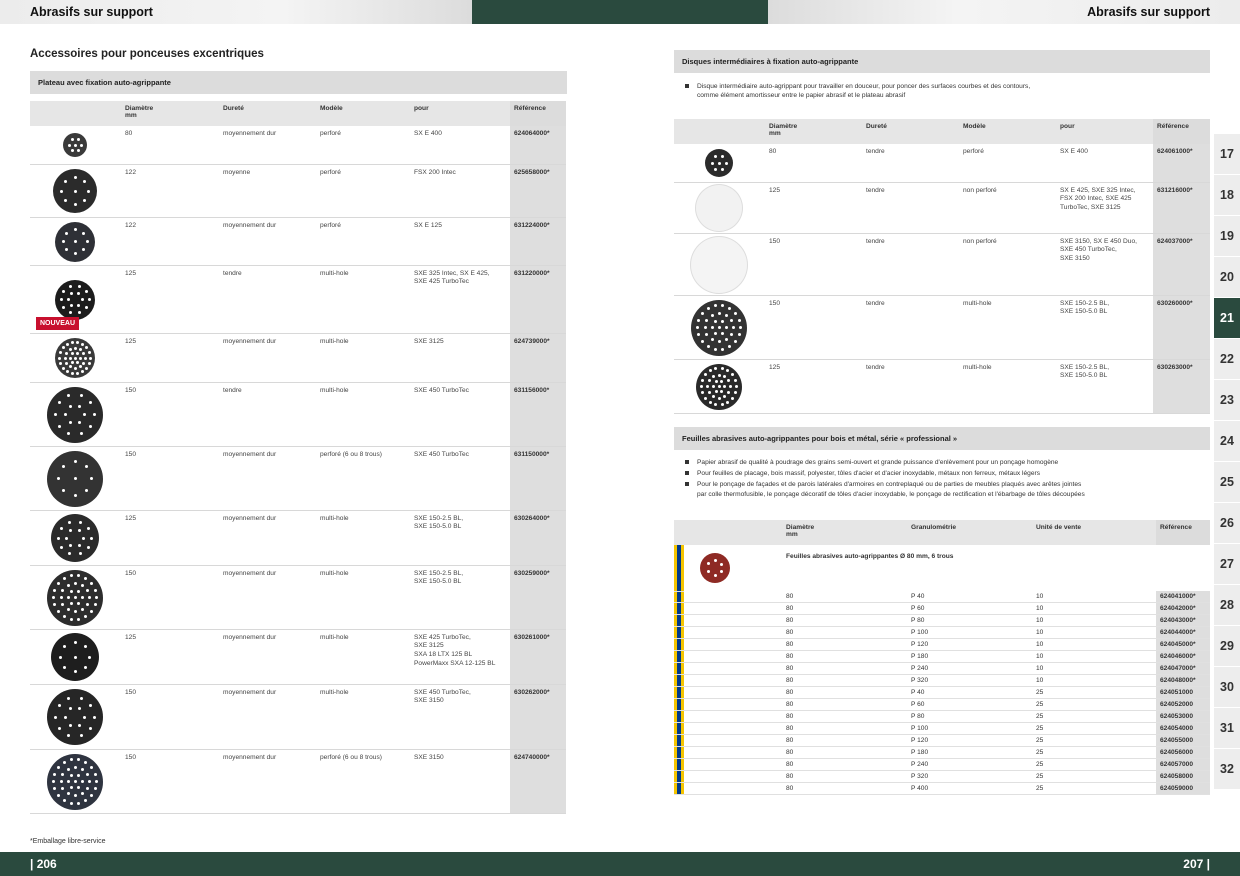  Describe the element at coordinates (1227, 482) in the screenshot. I see `chapter-tab-25: 25` at that location.